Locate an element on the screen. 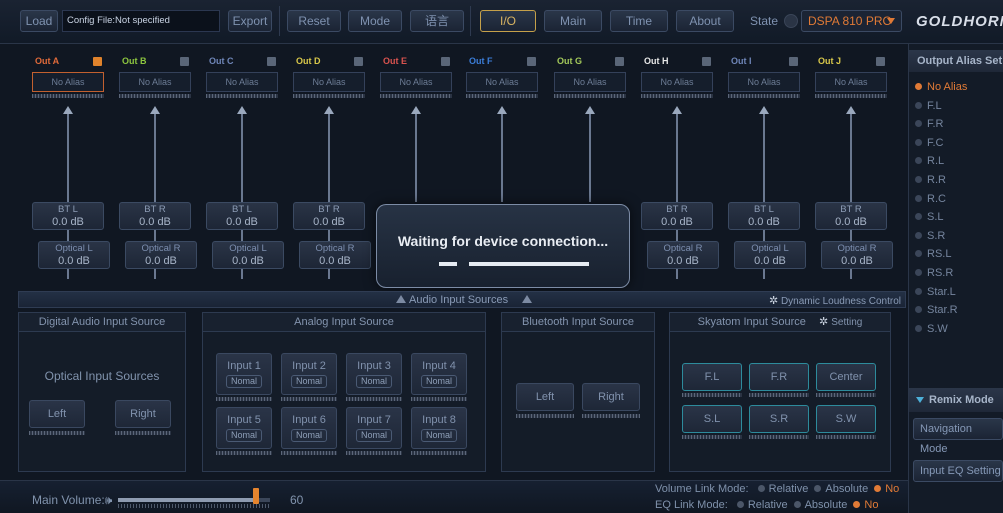 The width and height of the screenshot is (1003, 513). analog-input-button: Input 8 Nomal is located at coordinates (439, 428).